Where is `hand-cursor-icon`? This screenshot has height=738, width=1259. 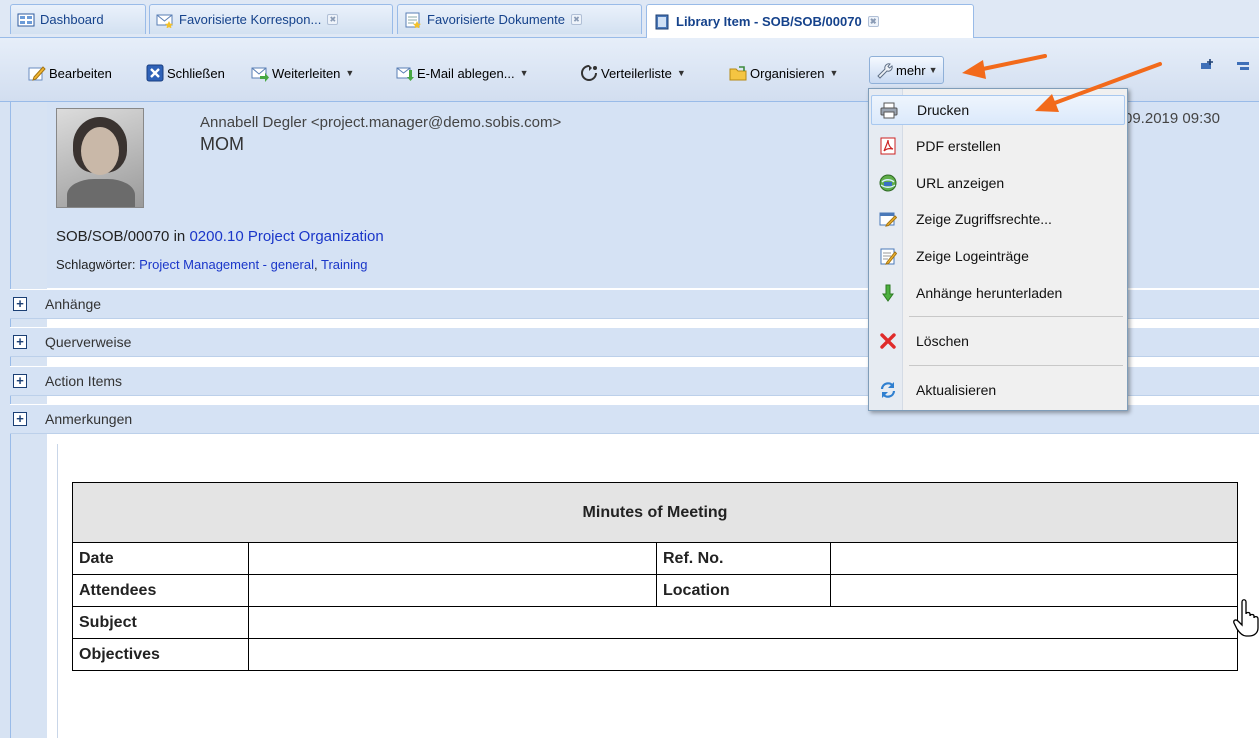 hand-cursor-icon is located at coordinates (1246, 618).